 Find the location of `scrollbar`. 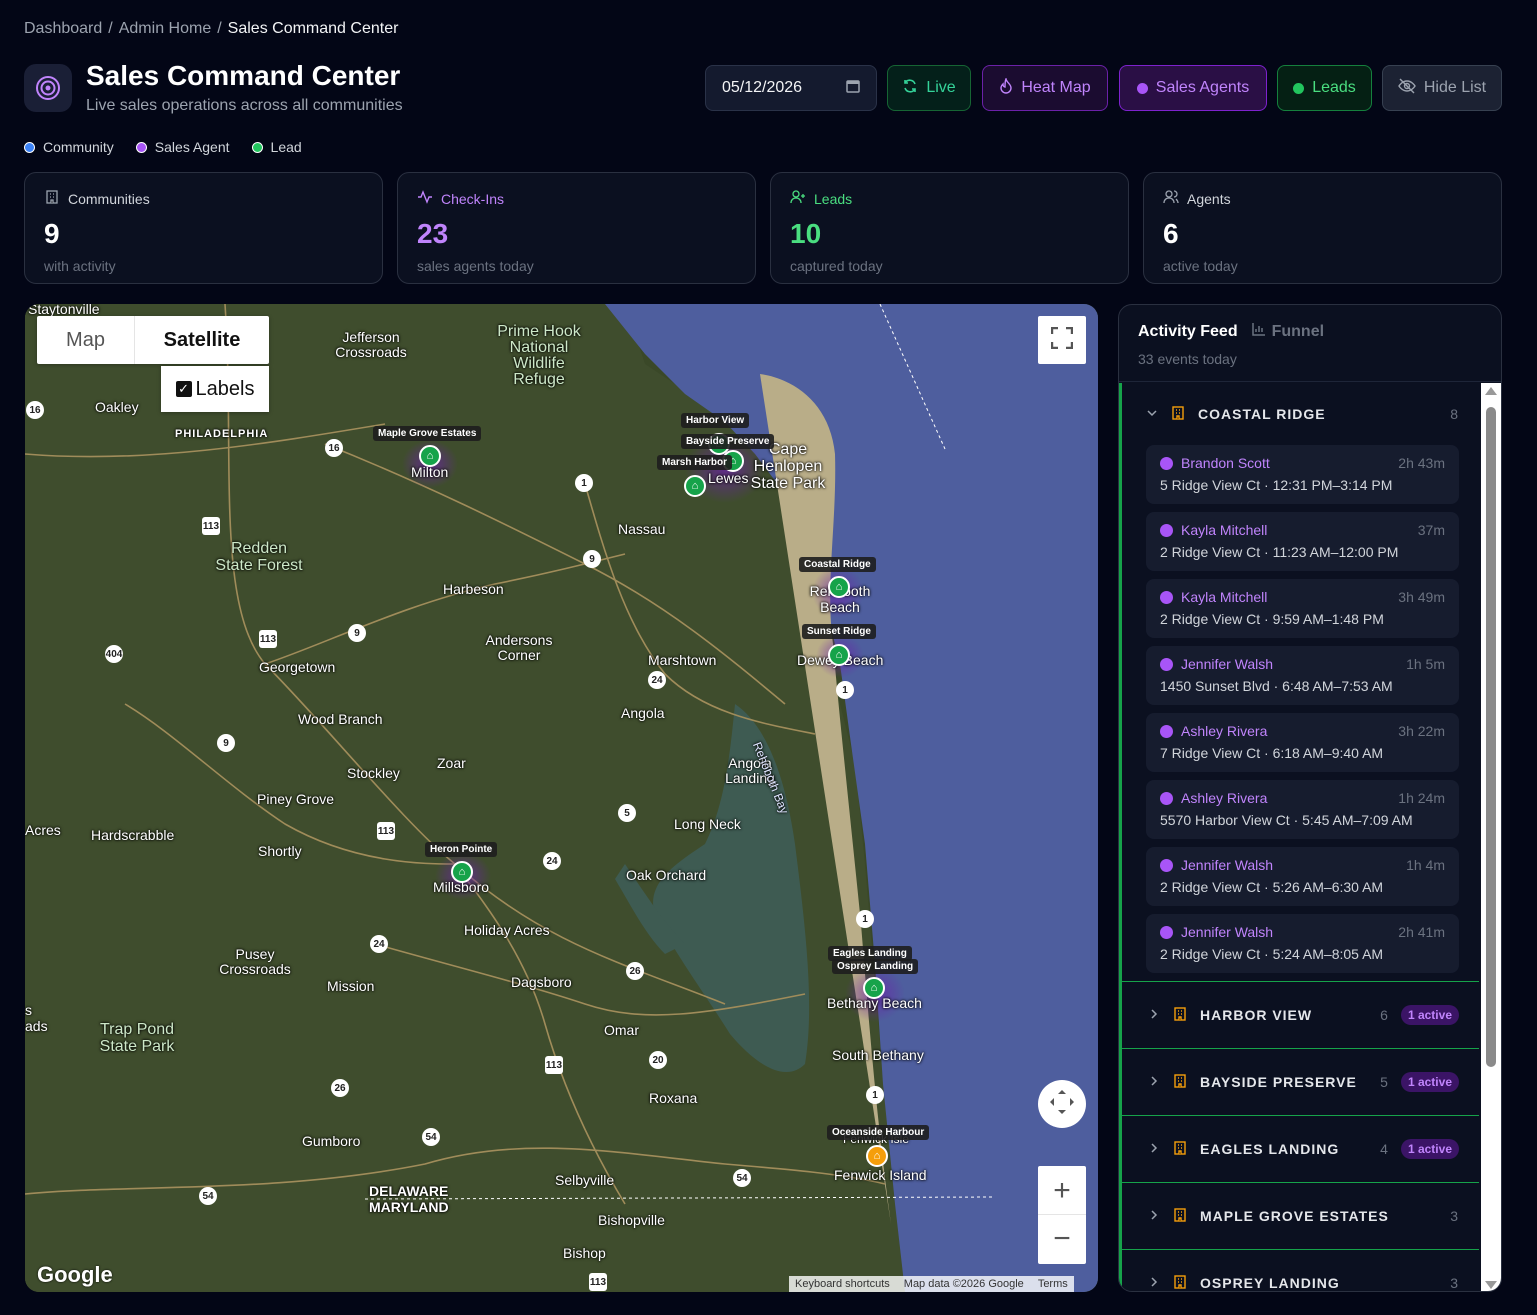

scrollbar is located at coordinates (1491, 837).